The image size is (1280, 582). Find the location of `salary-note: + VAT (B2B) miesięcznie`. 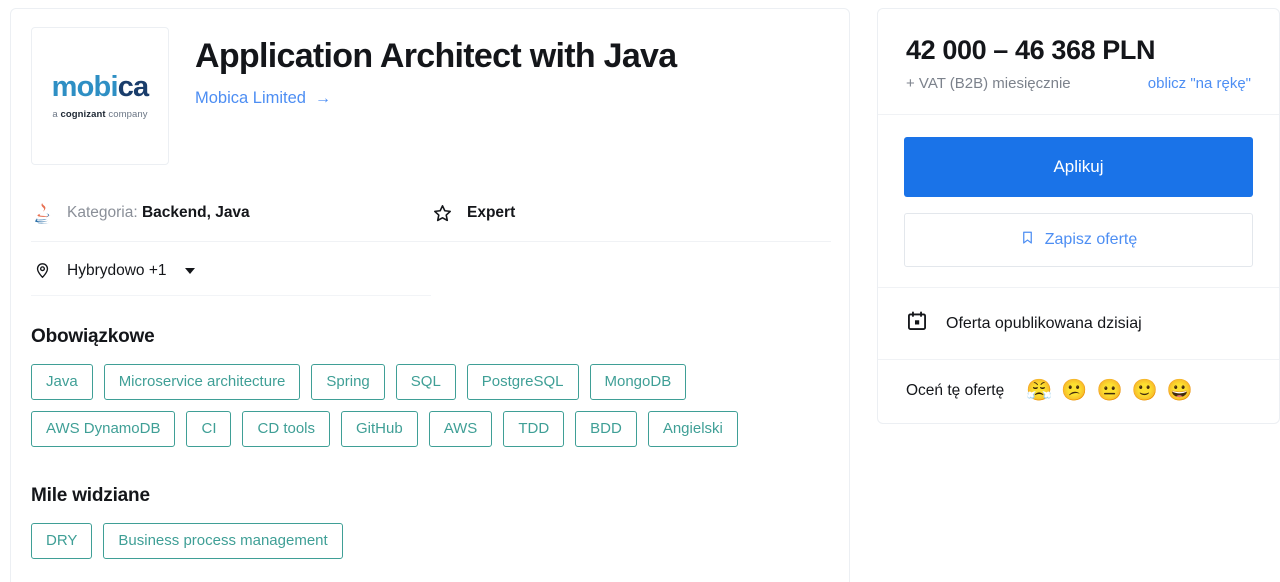

salary-note: + VAT (B2B) miesięcznie is located at coordinates (988, 83).